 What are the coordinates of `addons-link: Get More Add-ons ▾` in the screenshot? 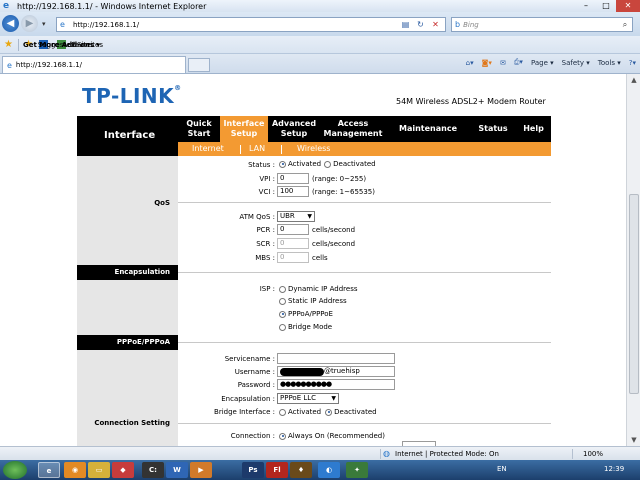 It's located at (50, 45).